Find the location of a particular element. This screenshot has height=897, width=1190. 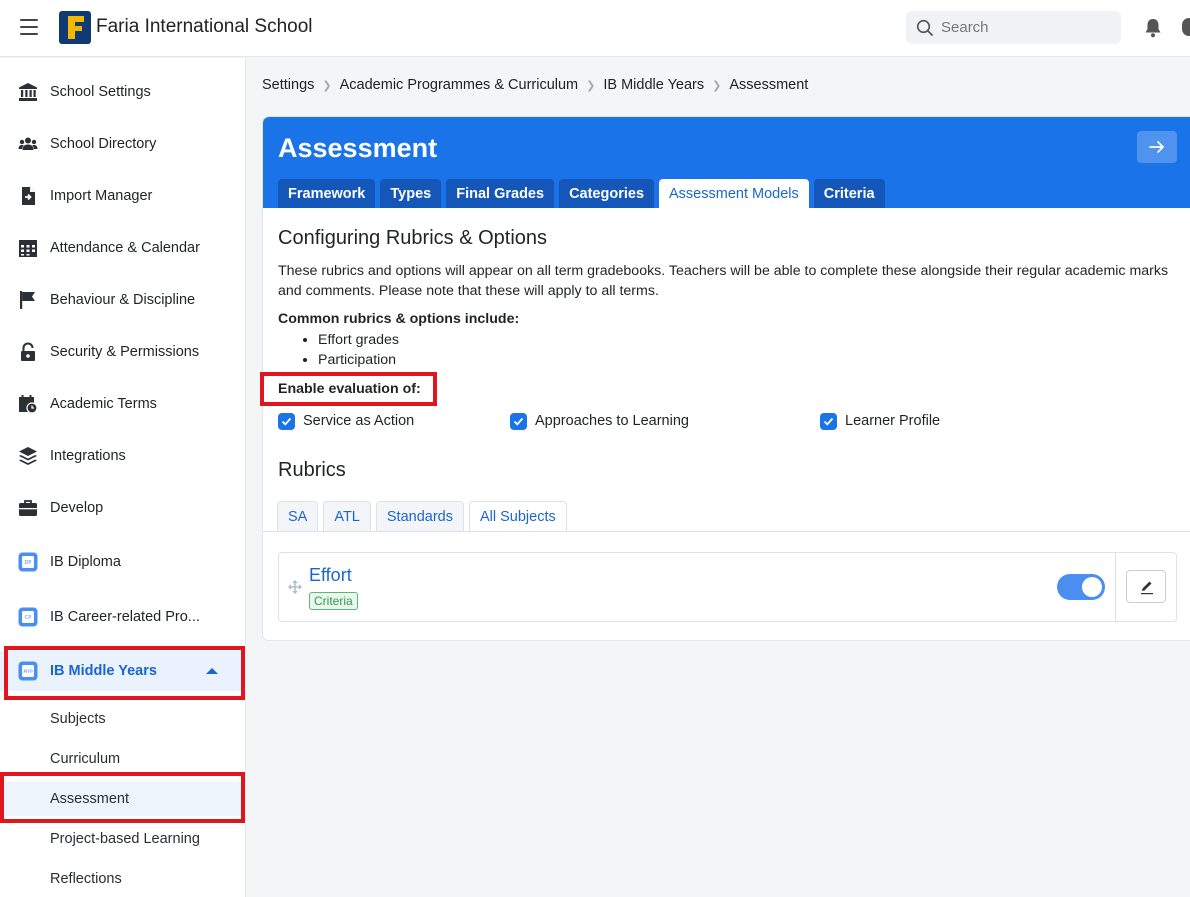

tab-types: Types is located at coordinates (411, 193).